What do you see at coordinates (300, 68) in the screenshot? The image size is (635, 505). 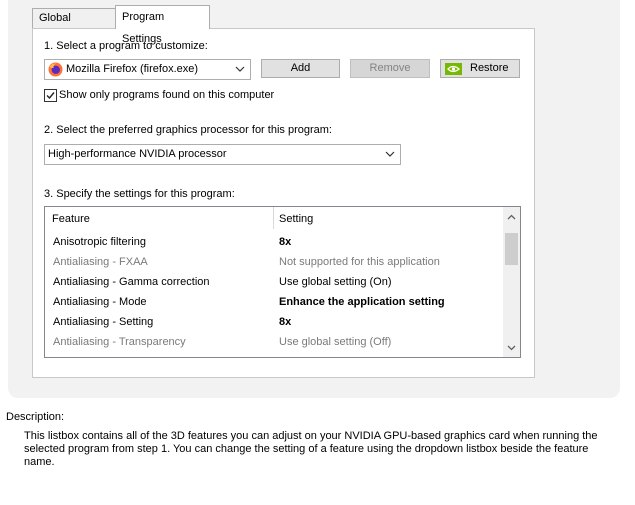 I see `add-button: Add` at bounding box center [300, 68].